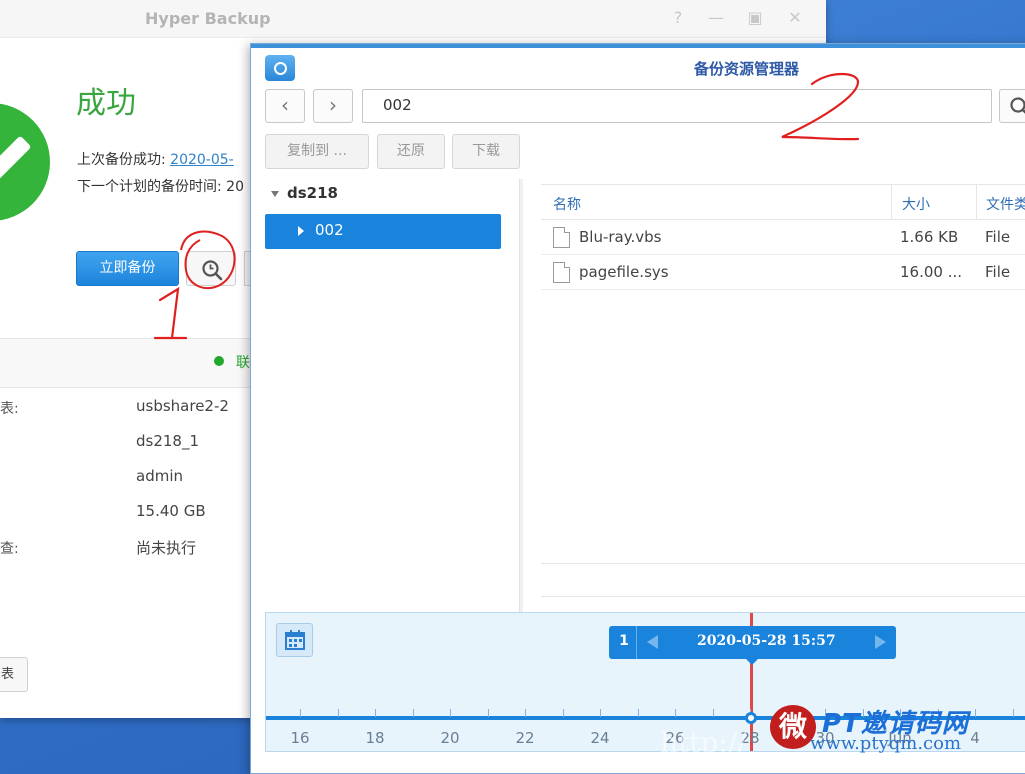 The image size is (1025, 774). Describe the element at coordinates (375, 738) in the screenshot. I see `timeline-tick-label: 18` at that location.